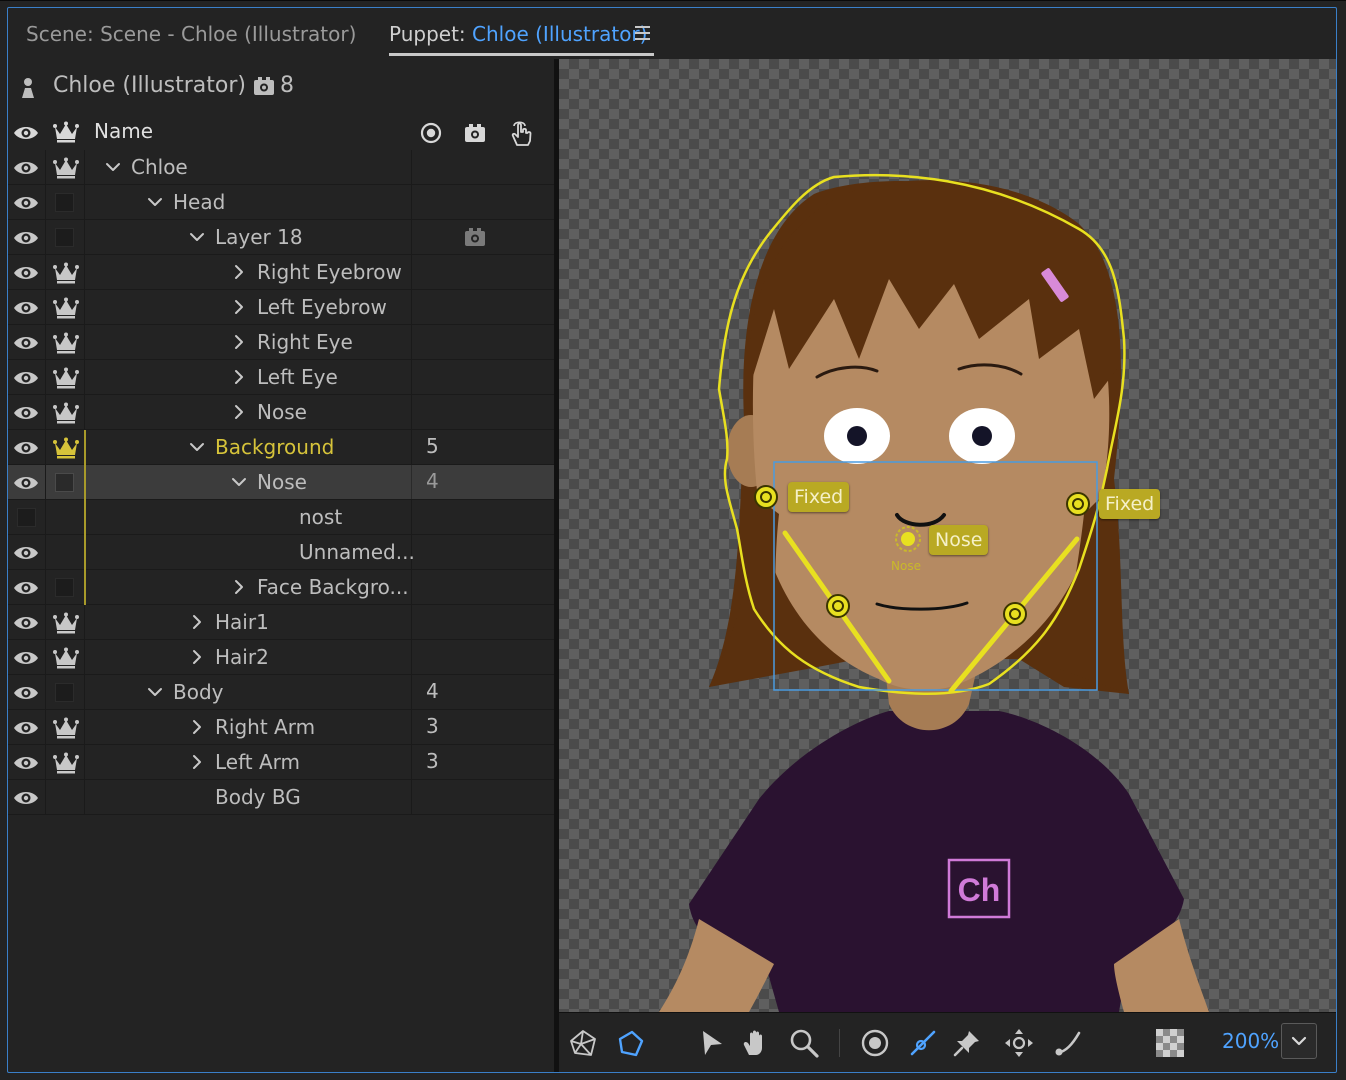 Image resolution: width=1346 pixels, height=1080 pixels. I want to click on visibility-off-box, so click(26, 517).